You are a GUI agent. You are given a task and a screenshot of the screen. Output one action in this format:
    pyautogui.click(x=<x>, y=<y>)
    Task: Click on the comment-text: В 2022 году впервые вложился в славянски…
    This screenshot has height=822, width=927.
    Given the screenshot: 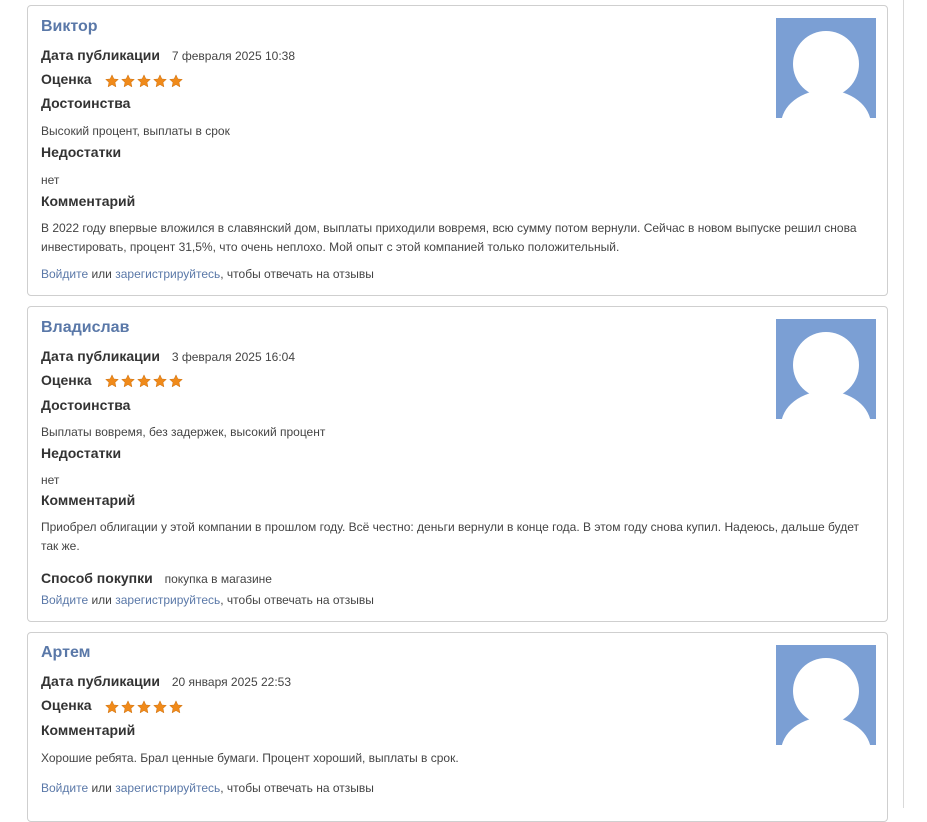 What is the action you would take?
    pyautogui.click(x=449, y=237)
    